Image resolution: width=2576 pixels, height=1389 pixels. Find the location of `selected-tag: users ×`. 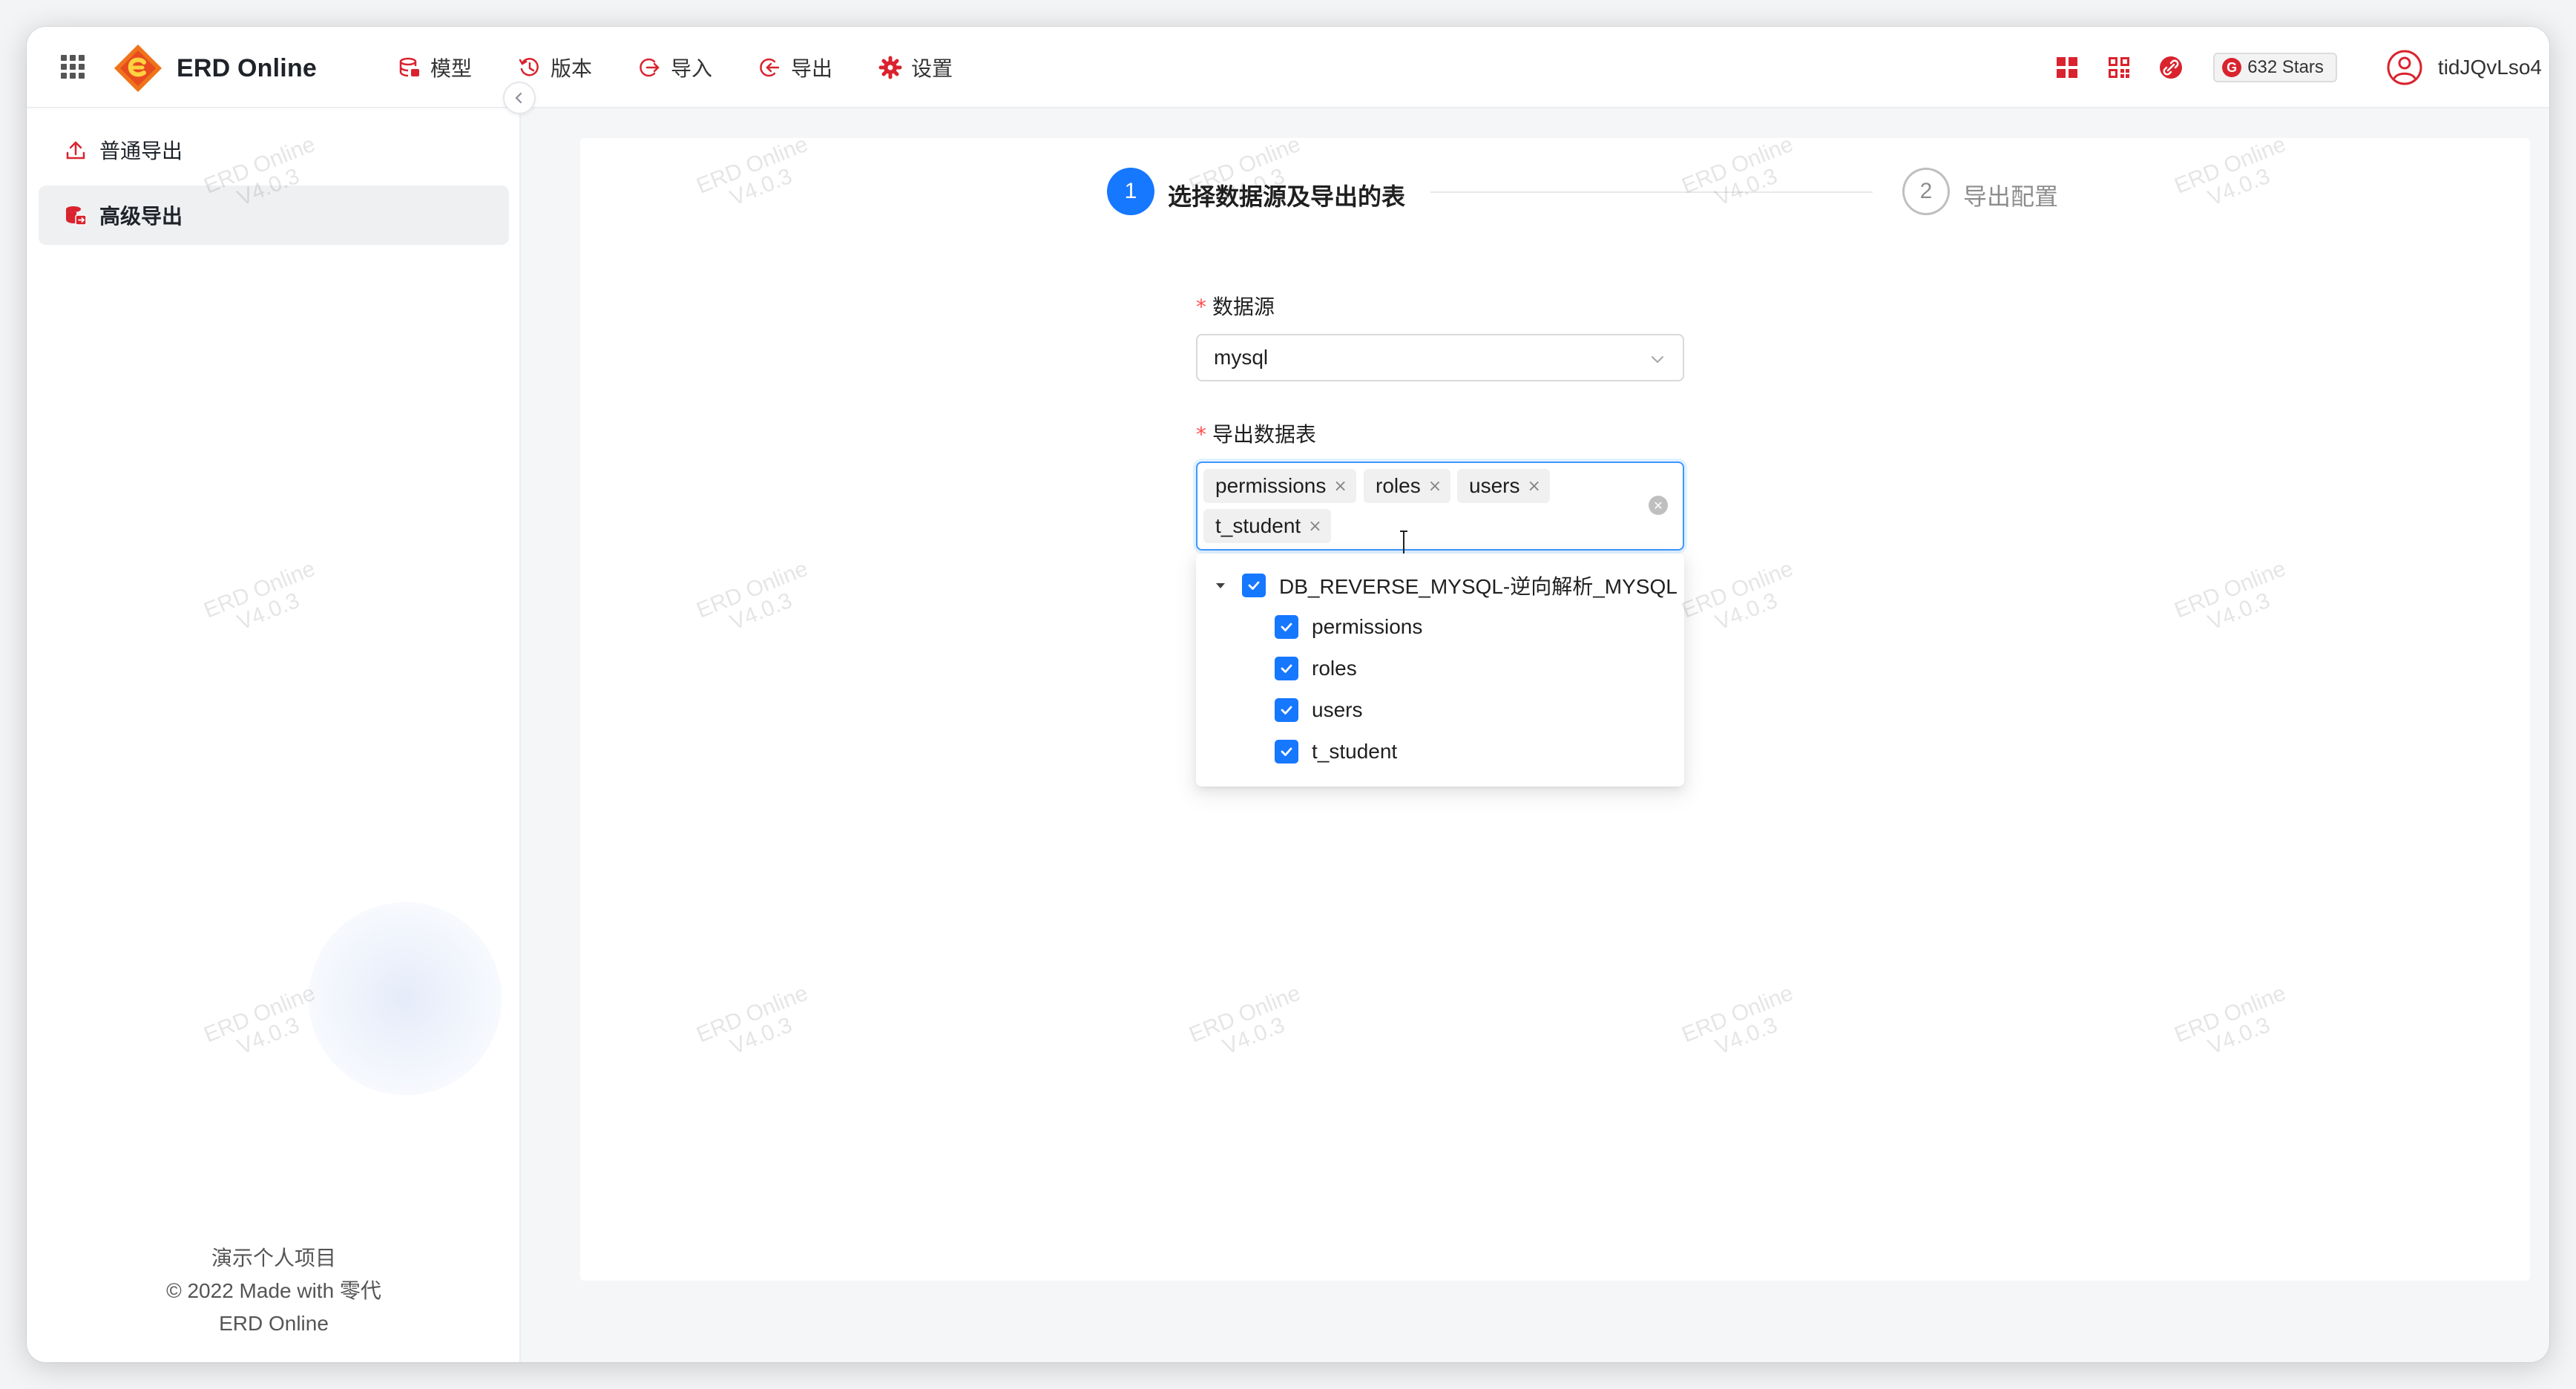

selected-tag: users × is located at coordinates (1503, 486).